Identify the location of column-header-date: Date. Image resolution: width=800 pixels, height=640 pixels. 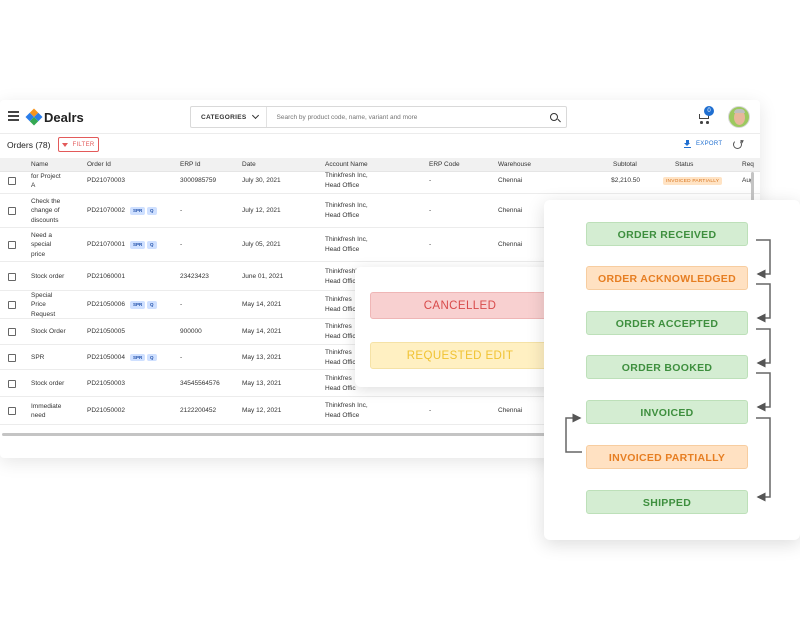
(249, 164).